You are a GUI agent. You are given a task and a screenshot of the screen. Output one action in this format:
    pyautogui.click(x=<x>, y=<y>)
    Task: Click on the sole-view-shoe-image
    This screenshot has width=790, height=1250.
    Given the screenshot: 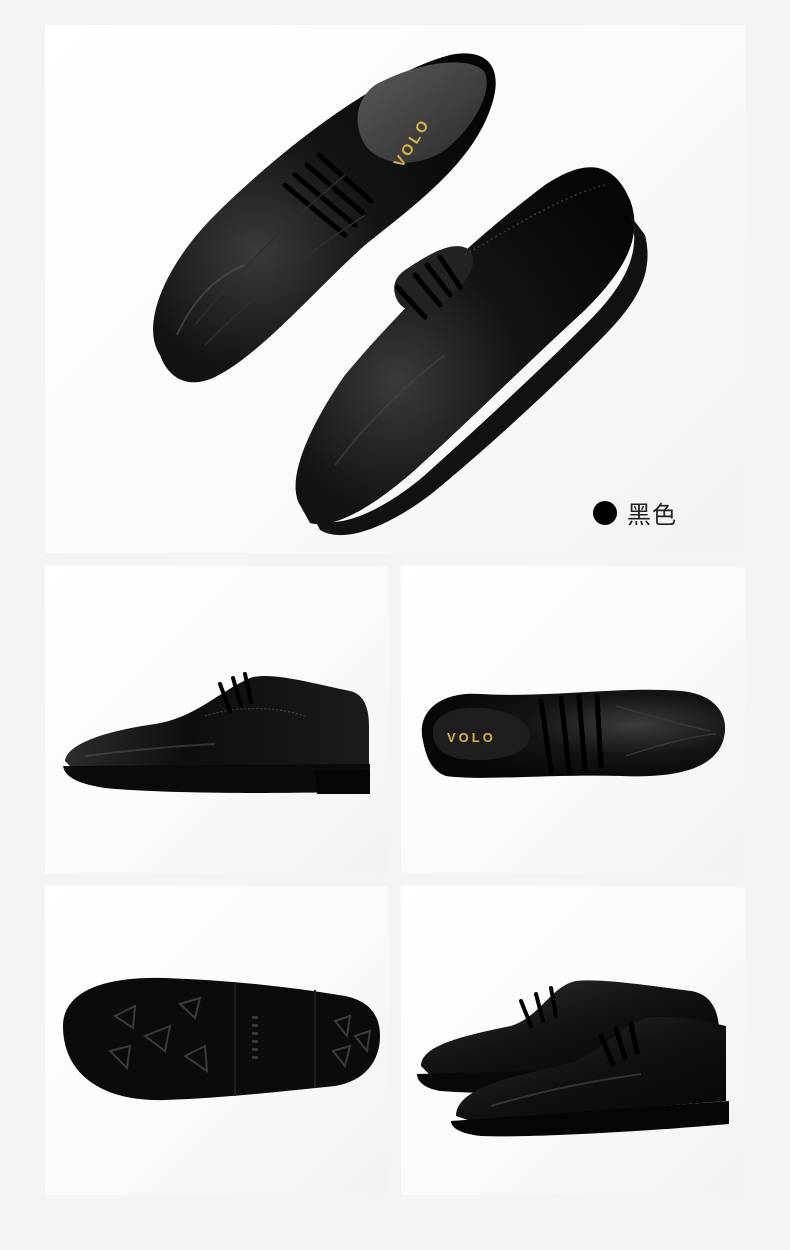 What is the action you would take?
    pyautogui.click(x=221, y=1039)
    